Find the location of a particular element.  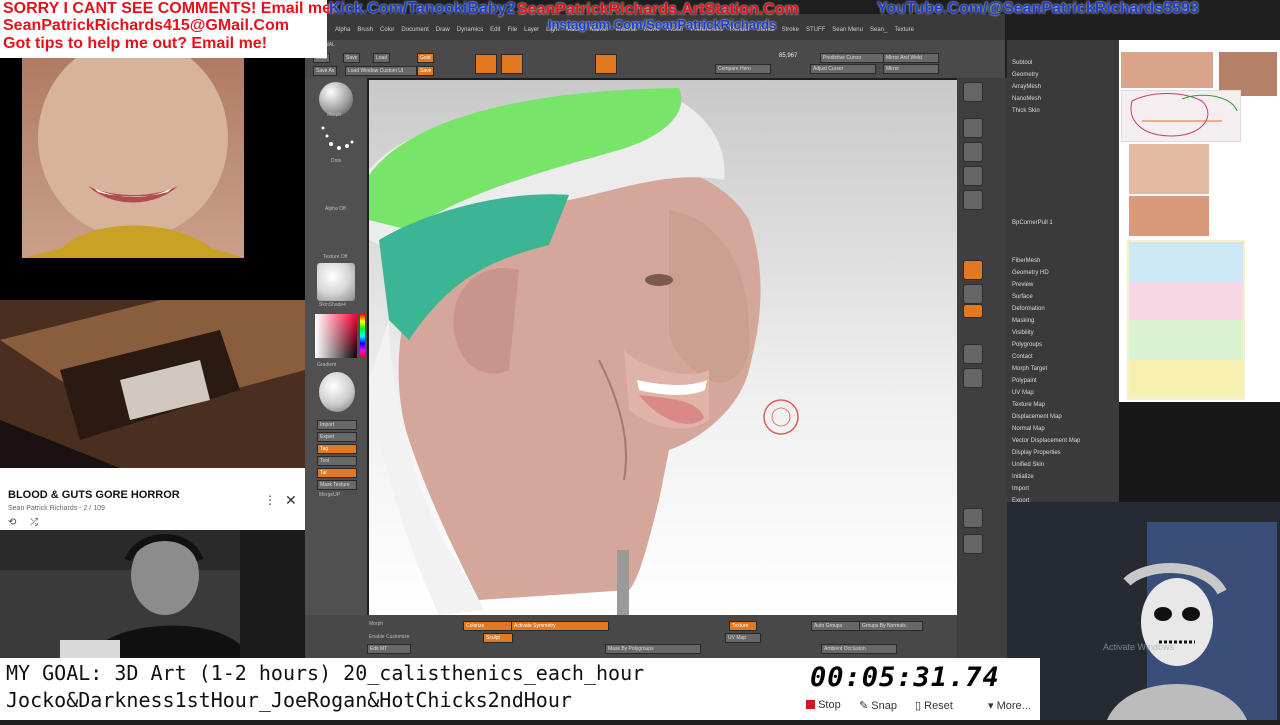

xyz-icon is located at coordinates (973, 311).